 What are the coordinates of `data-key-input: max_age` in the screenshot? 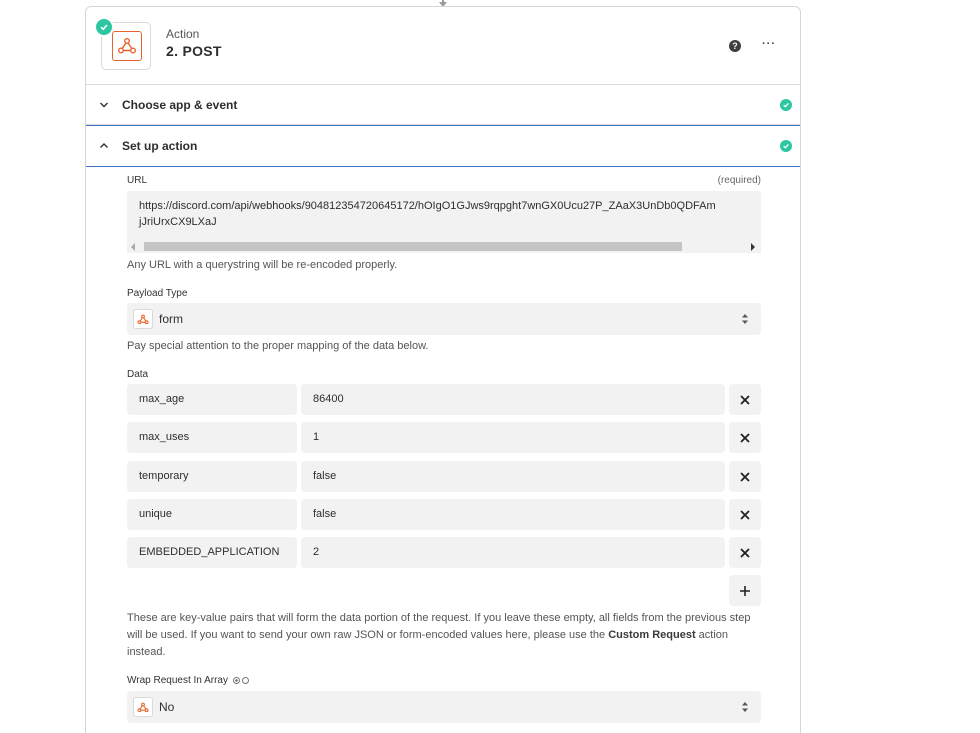 It's located at (212, 399).